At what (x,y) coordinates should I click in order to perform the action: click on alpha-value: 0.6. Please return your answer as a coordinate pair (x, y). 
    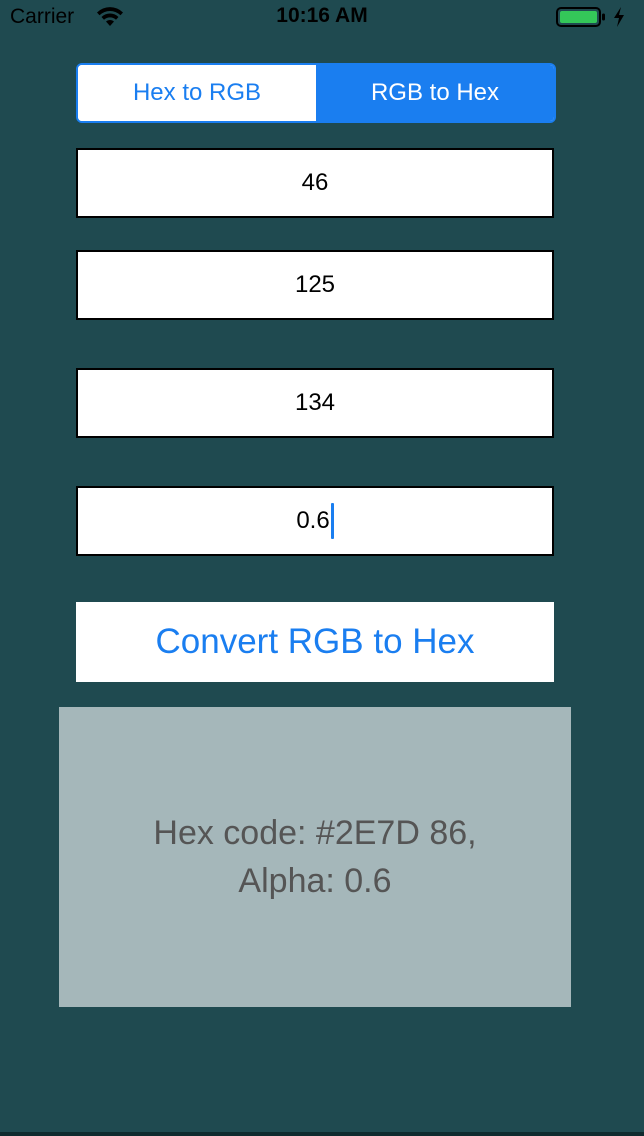
    Looking at the image, I should click on (313, 520).